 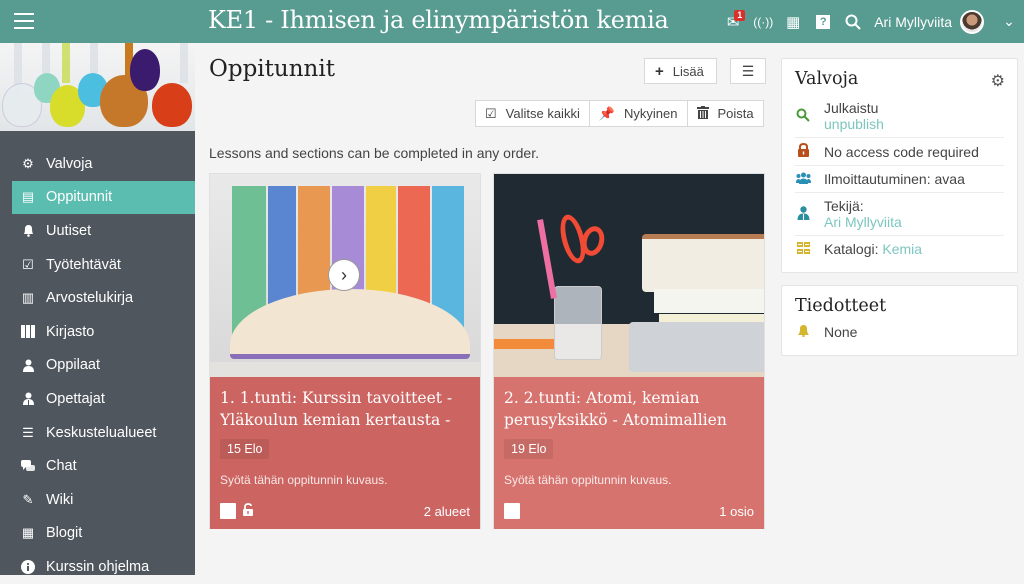 I want to click on lesson-date: 19 Elo, so click(x=529, y=449).